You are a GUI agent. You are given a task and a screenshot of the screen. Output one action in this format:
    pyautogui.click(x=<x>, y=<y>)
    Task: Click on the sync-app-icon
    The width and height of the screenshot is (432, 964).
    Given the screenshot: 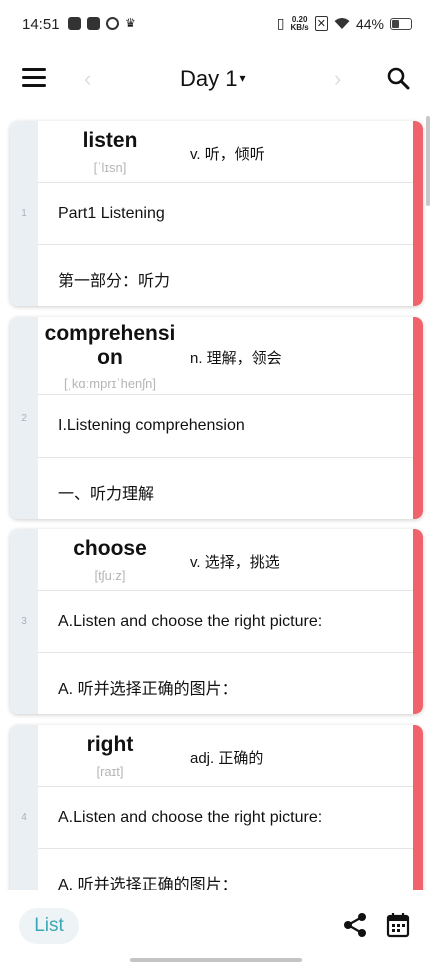 What is the action you would take?
    pyautogui.click(x=112, y=23)
    